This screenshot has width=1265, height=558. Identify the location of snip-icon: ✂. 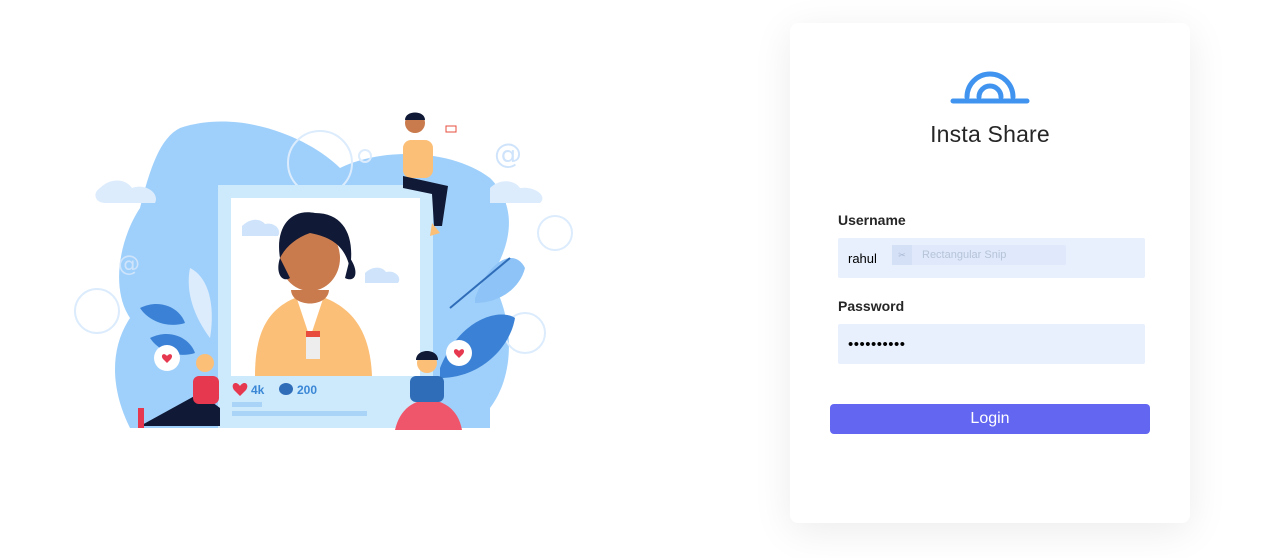
(902, 255).